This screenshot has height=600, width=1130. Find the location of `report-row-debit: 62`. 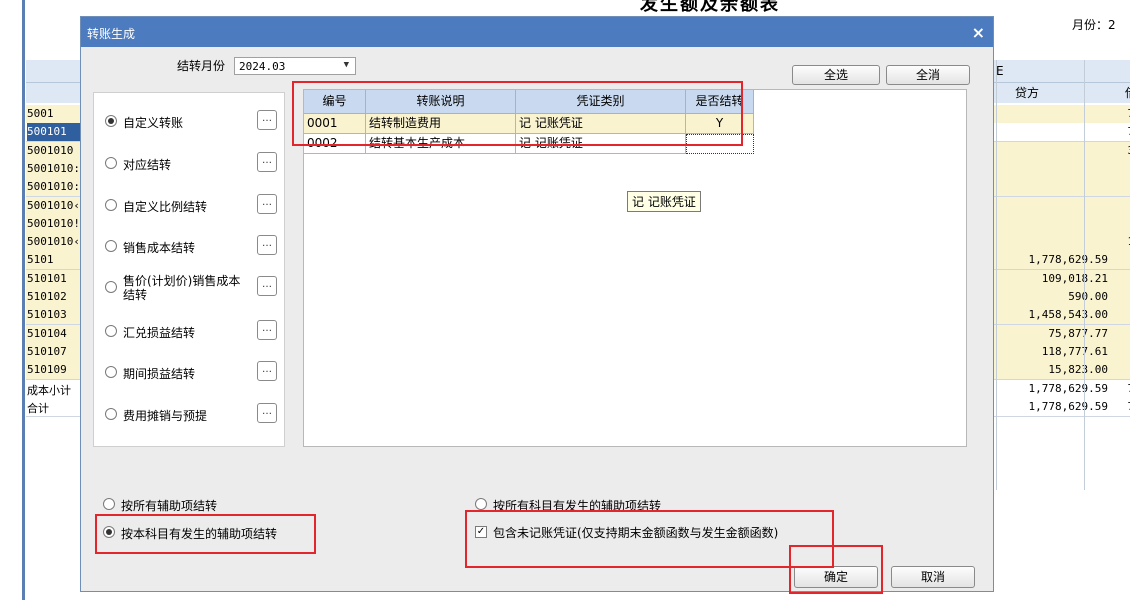

report-row-debit: 62 is located at coordinates (1122, 223).